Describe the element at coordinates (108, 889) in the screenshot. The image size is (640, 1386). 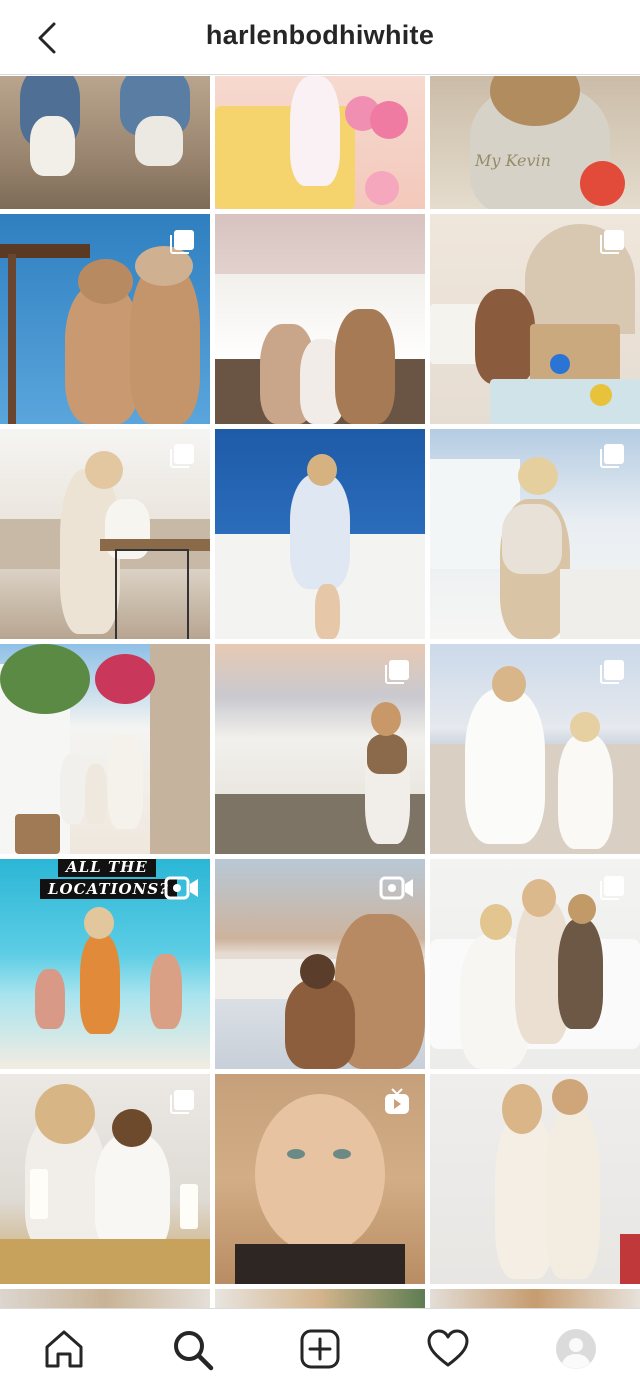
I see `overlay-text-line: LOCATIONS?` at that location.